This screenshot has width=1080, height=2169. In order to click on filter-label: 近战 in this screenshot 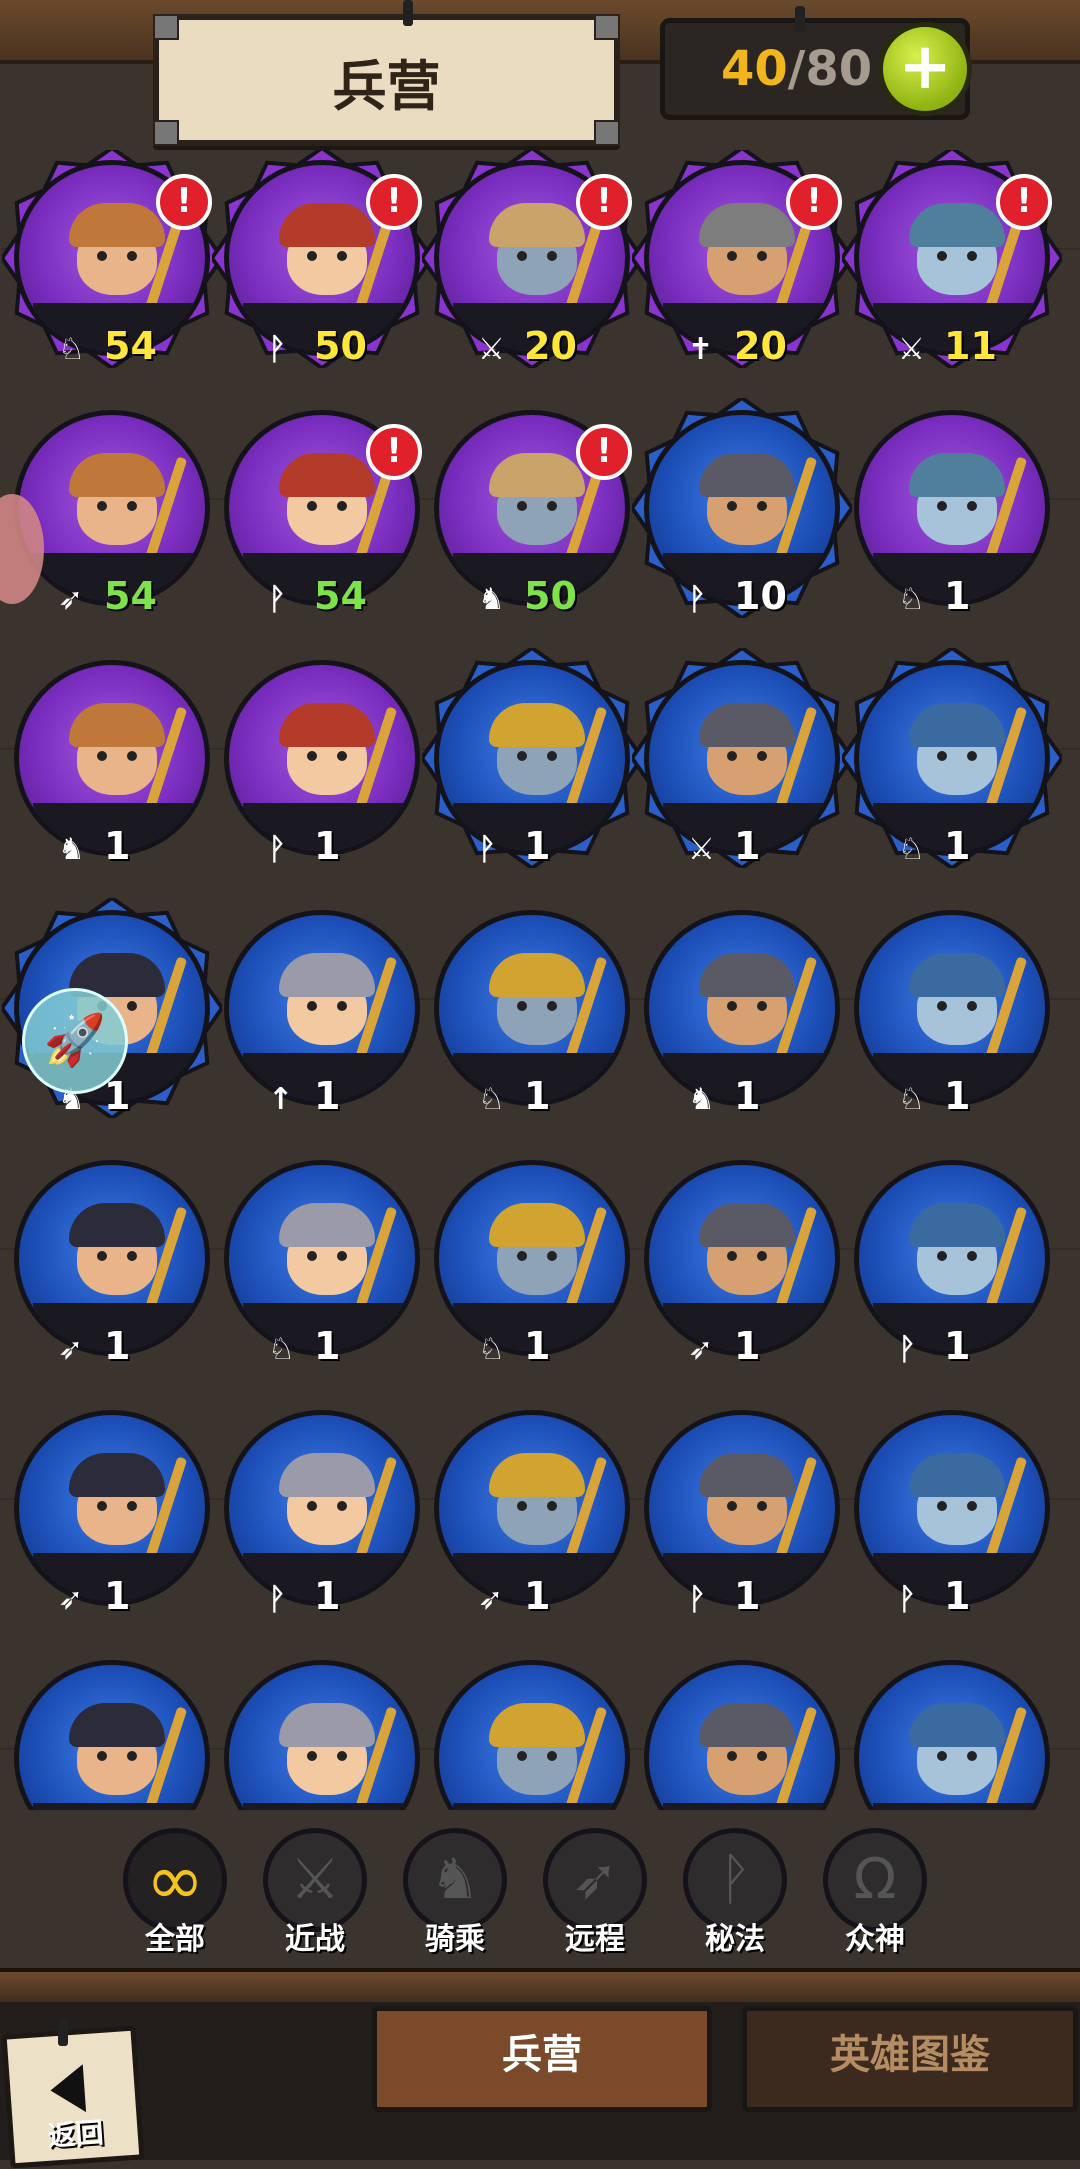, I will do `click(315, 1939)`.